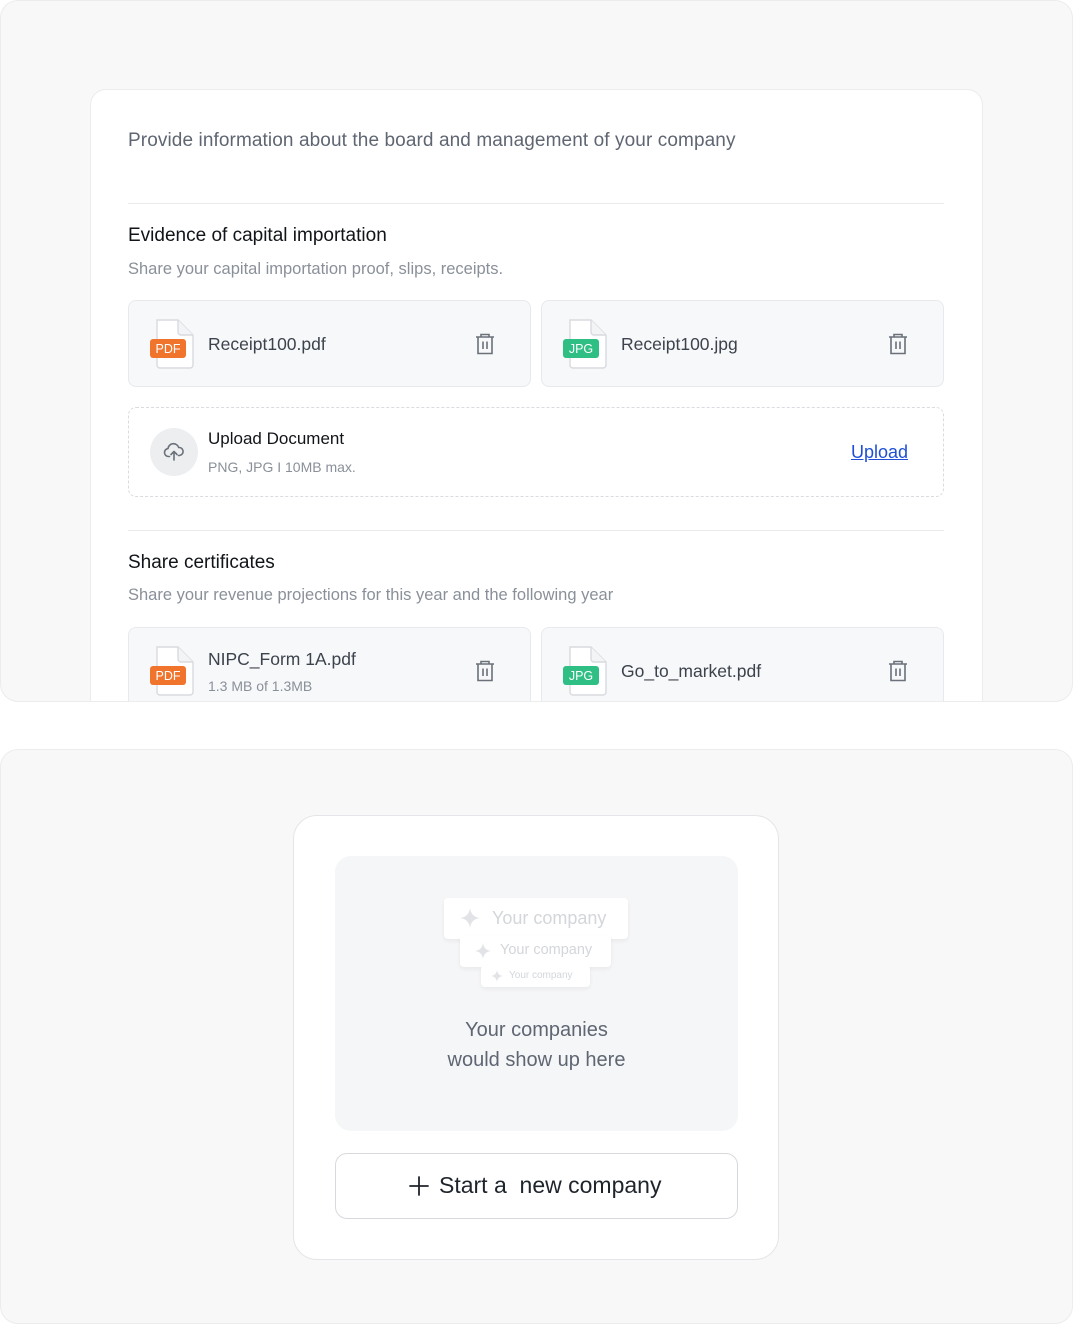 This screenshot has height=1324, width=1073. Describe the element at coordinates (742, 343) in the screenshot. I see `file-card-receipt-jpg: JPG Receipt100.jpg` at that location.